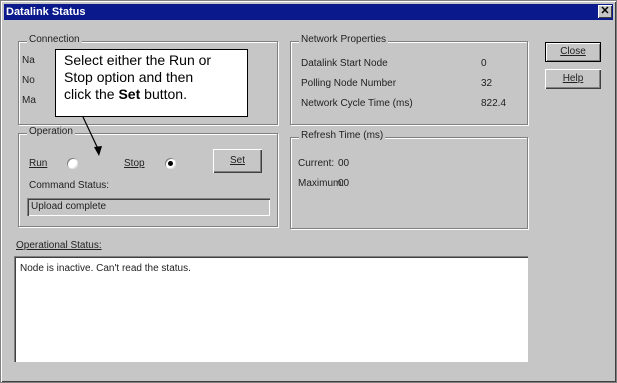 The width and height of the screenshot is (617, 383). What do you see at coordinates (342, 135) in the screenshot?
I see `refresh-time-legend: Refresh Time (ms)` at bounding box center [342, 135].